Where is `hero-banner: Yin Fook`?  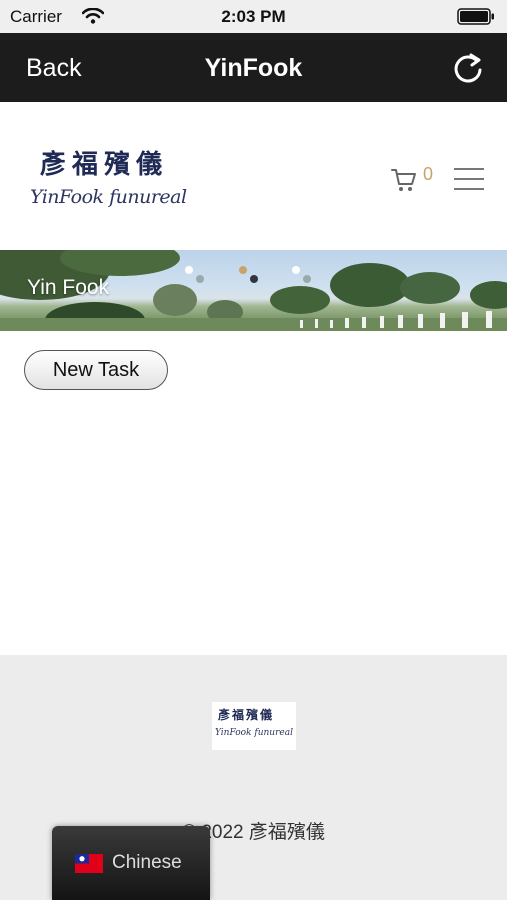
hero-banner: Yin Fook is located at coordinates (253, 290).